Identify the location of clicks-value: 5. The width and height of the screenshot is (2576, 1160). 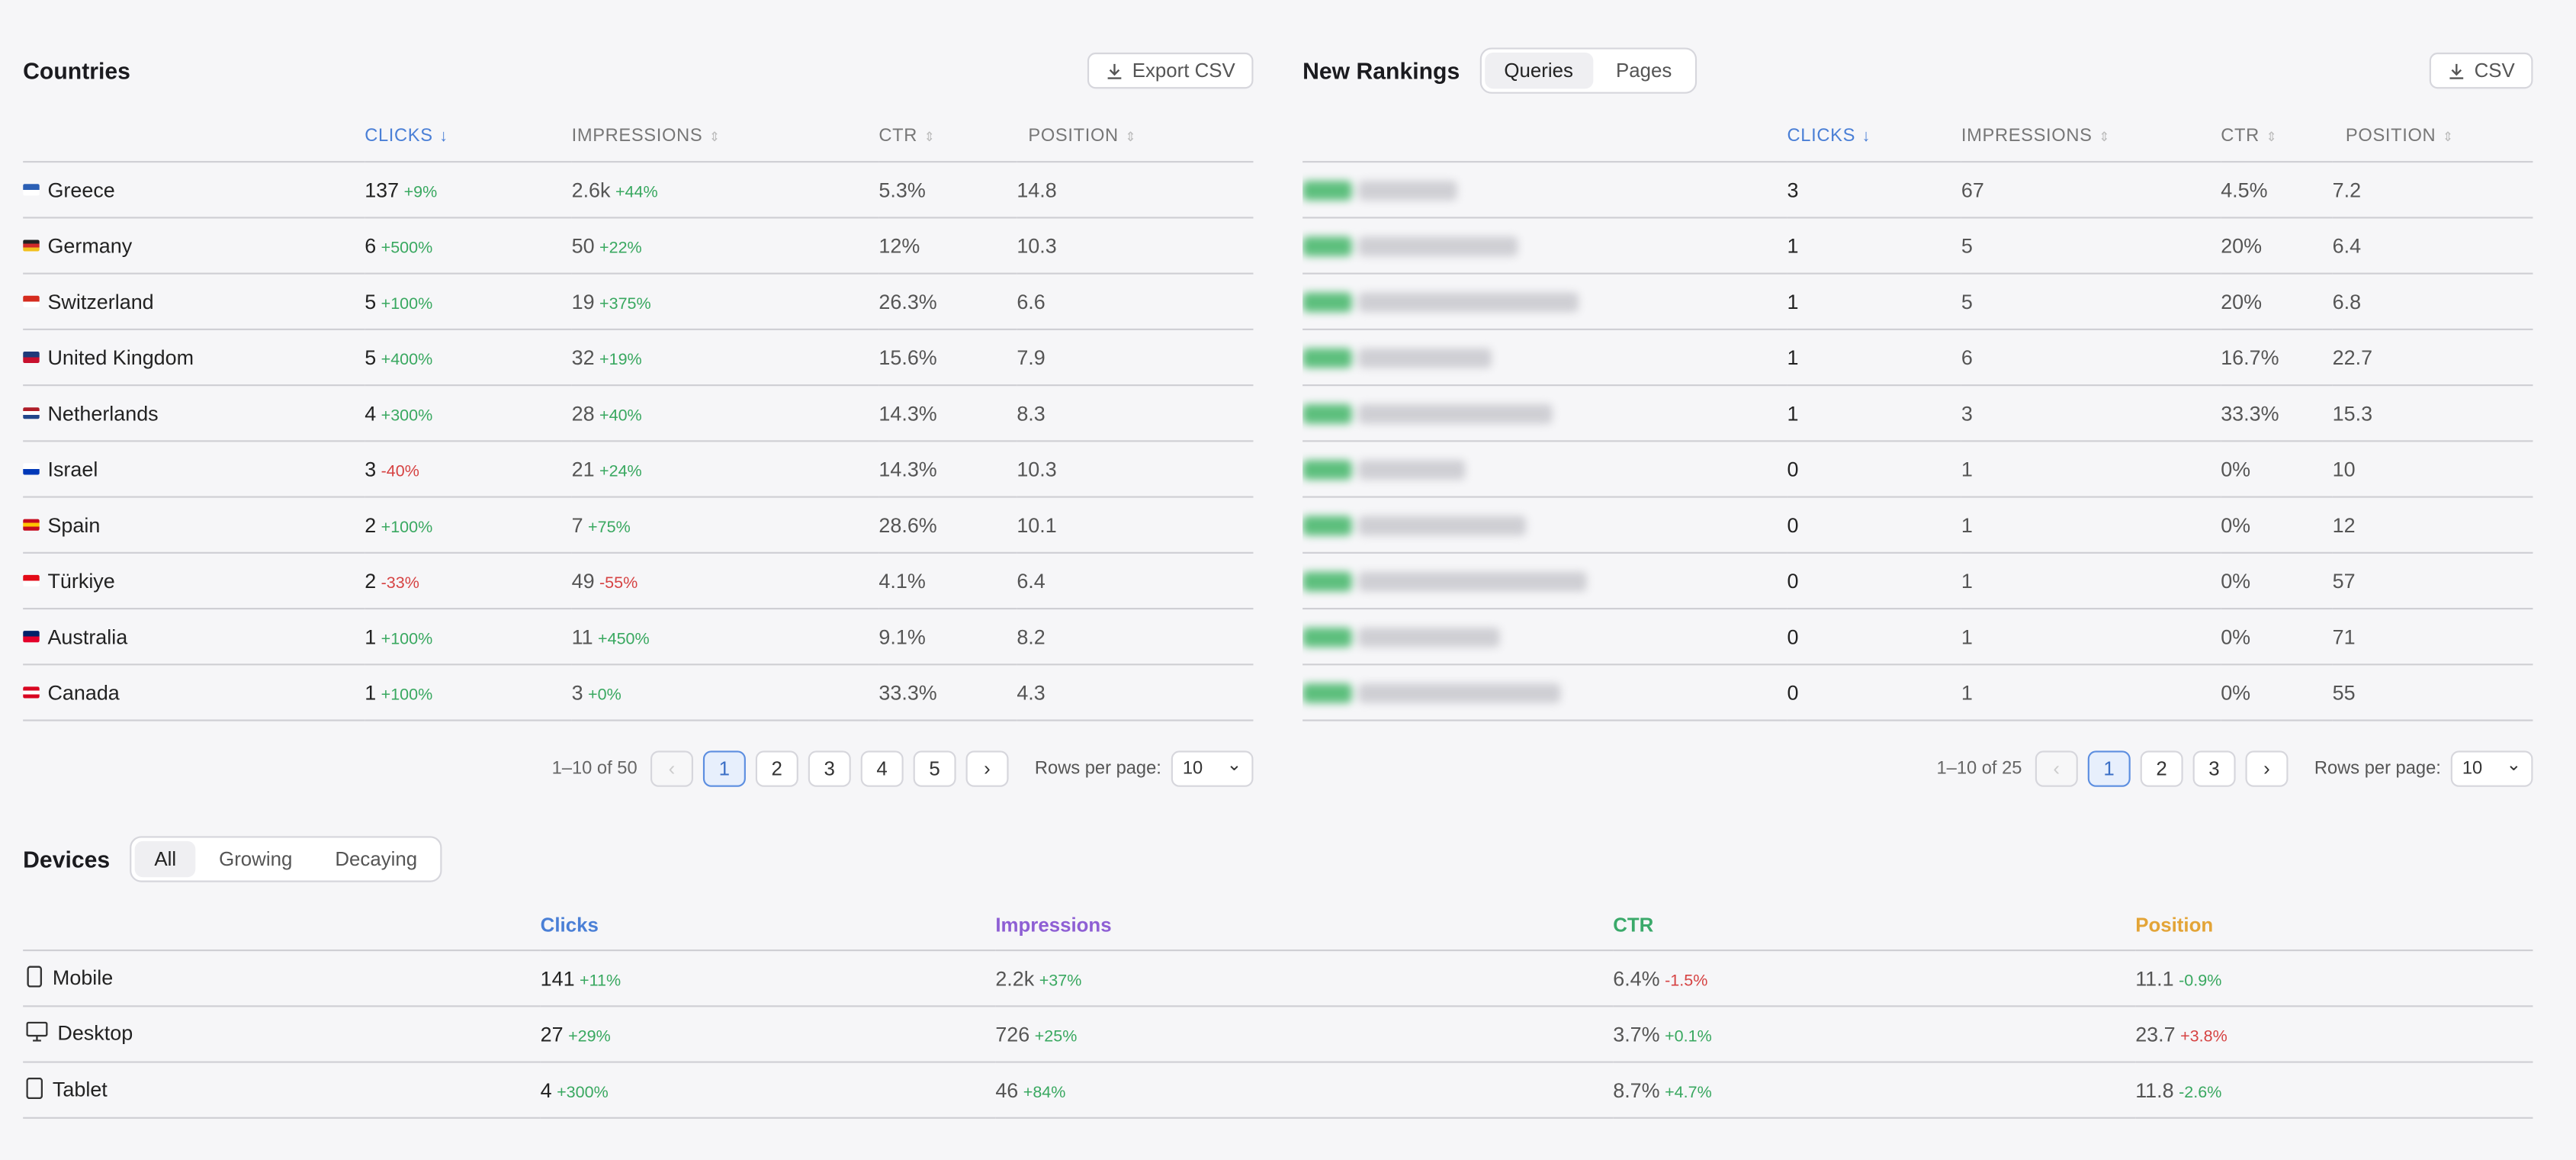
(371, 301).